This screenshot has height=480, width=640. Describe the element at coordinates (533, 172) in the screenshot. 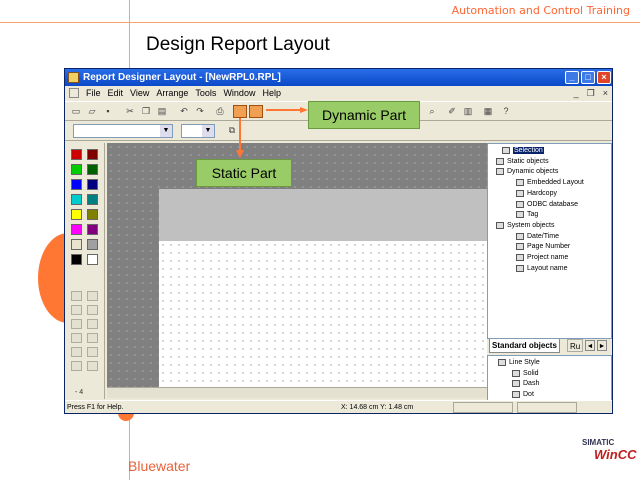

I see `tree-item-label: Dynamic objects` at that location.